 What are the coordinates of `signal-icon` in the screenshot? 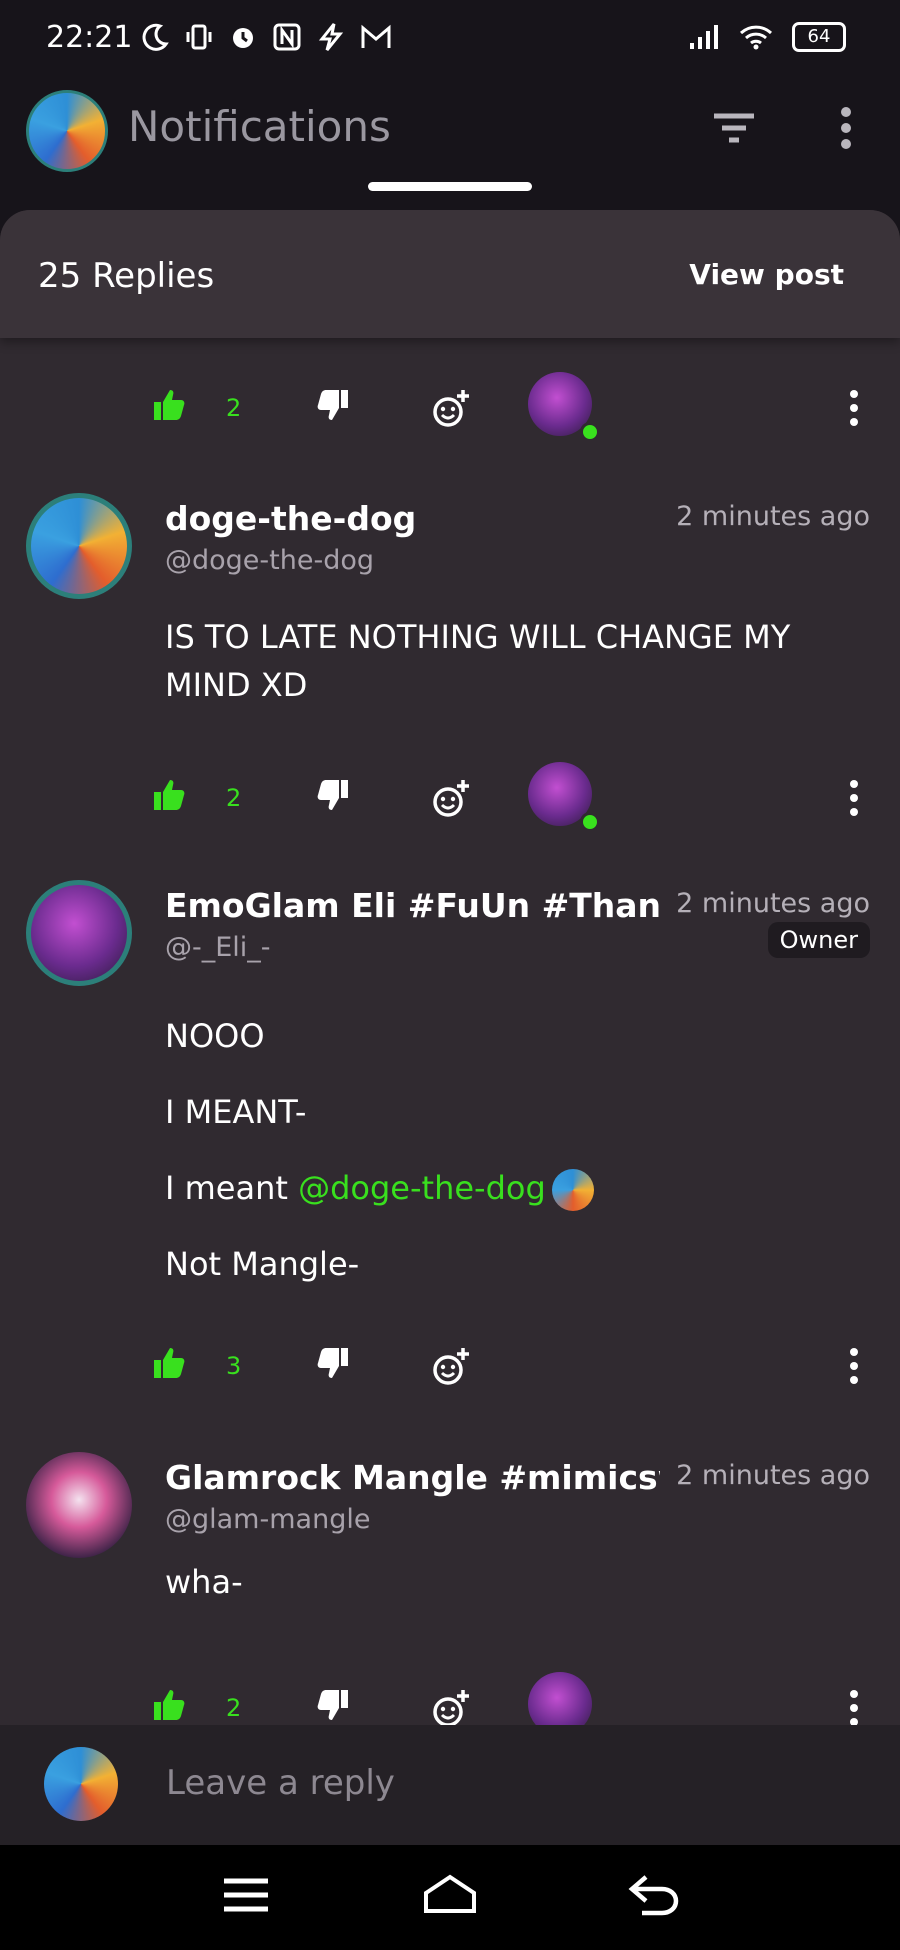 It's located at (704, 37).